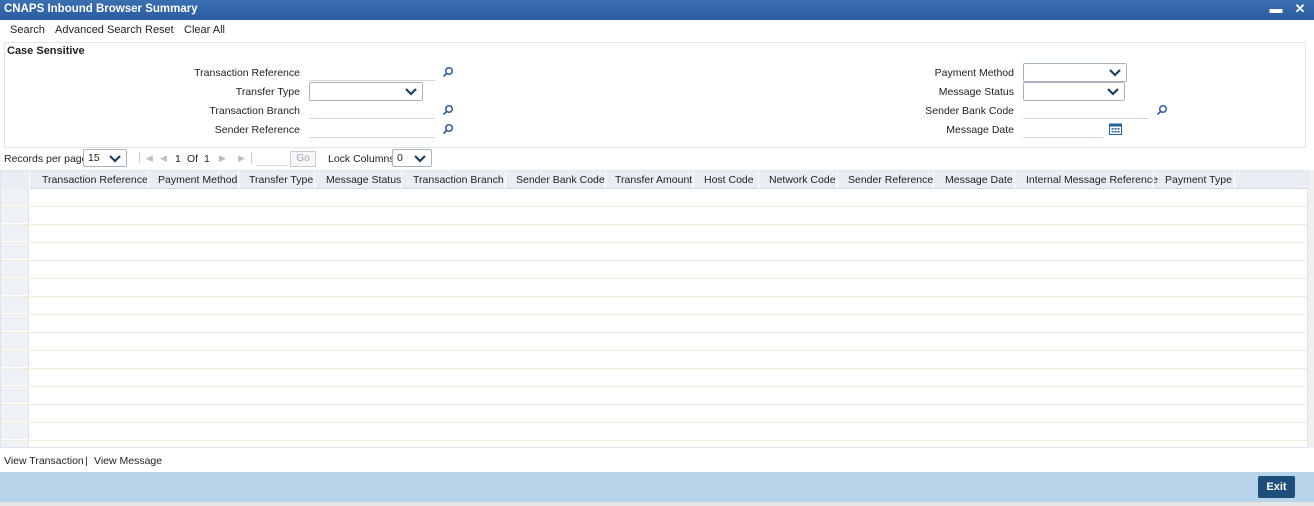 The image size is (1314, 506). I want to click on transfer-type-select, so click(366, 91).